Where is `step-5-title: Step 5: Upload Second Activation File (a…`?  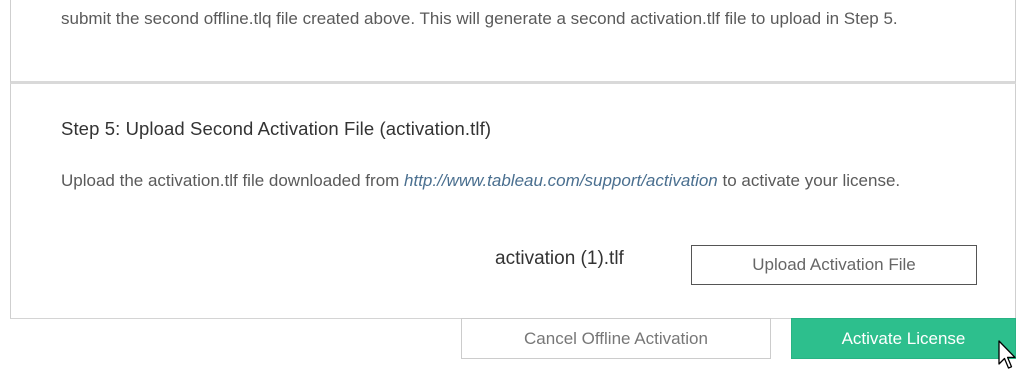
step-5-title: Step 5: Upload Second Activation File (a… is located at coordinates (276, 128).